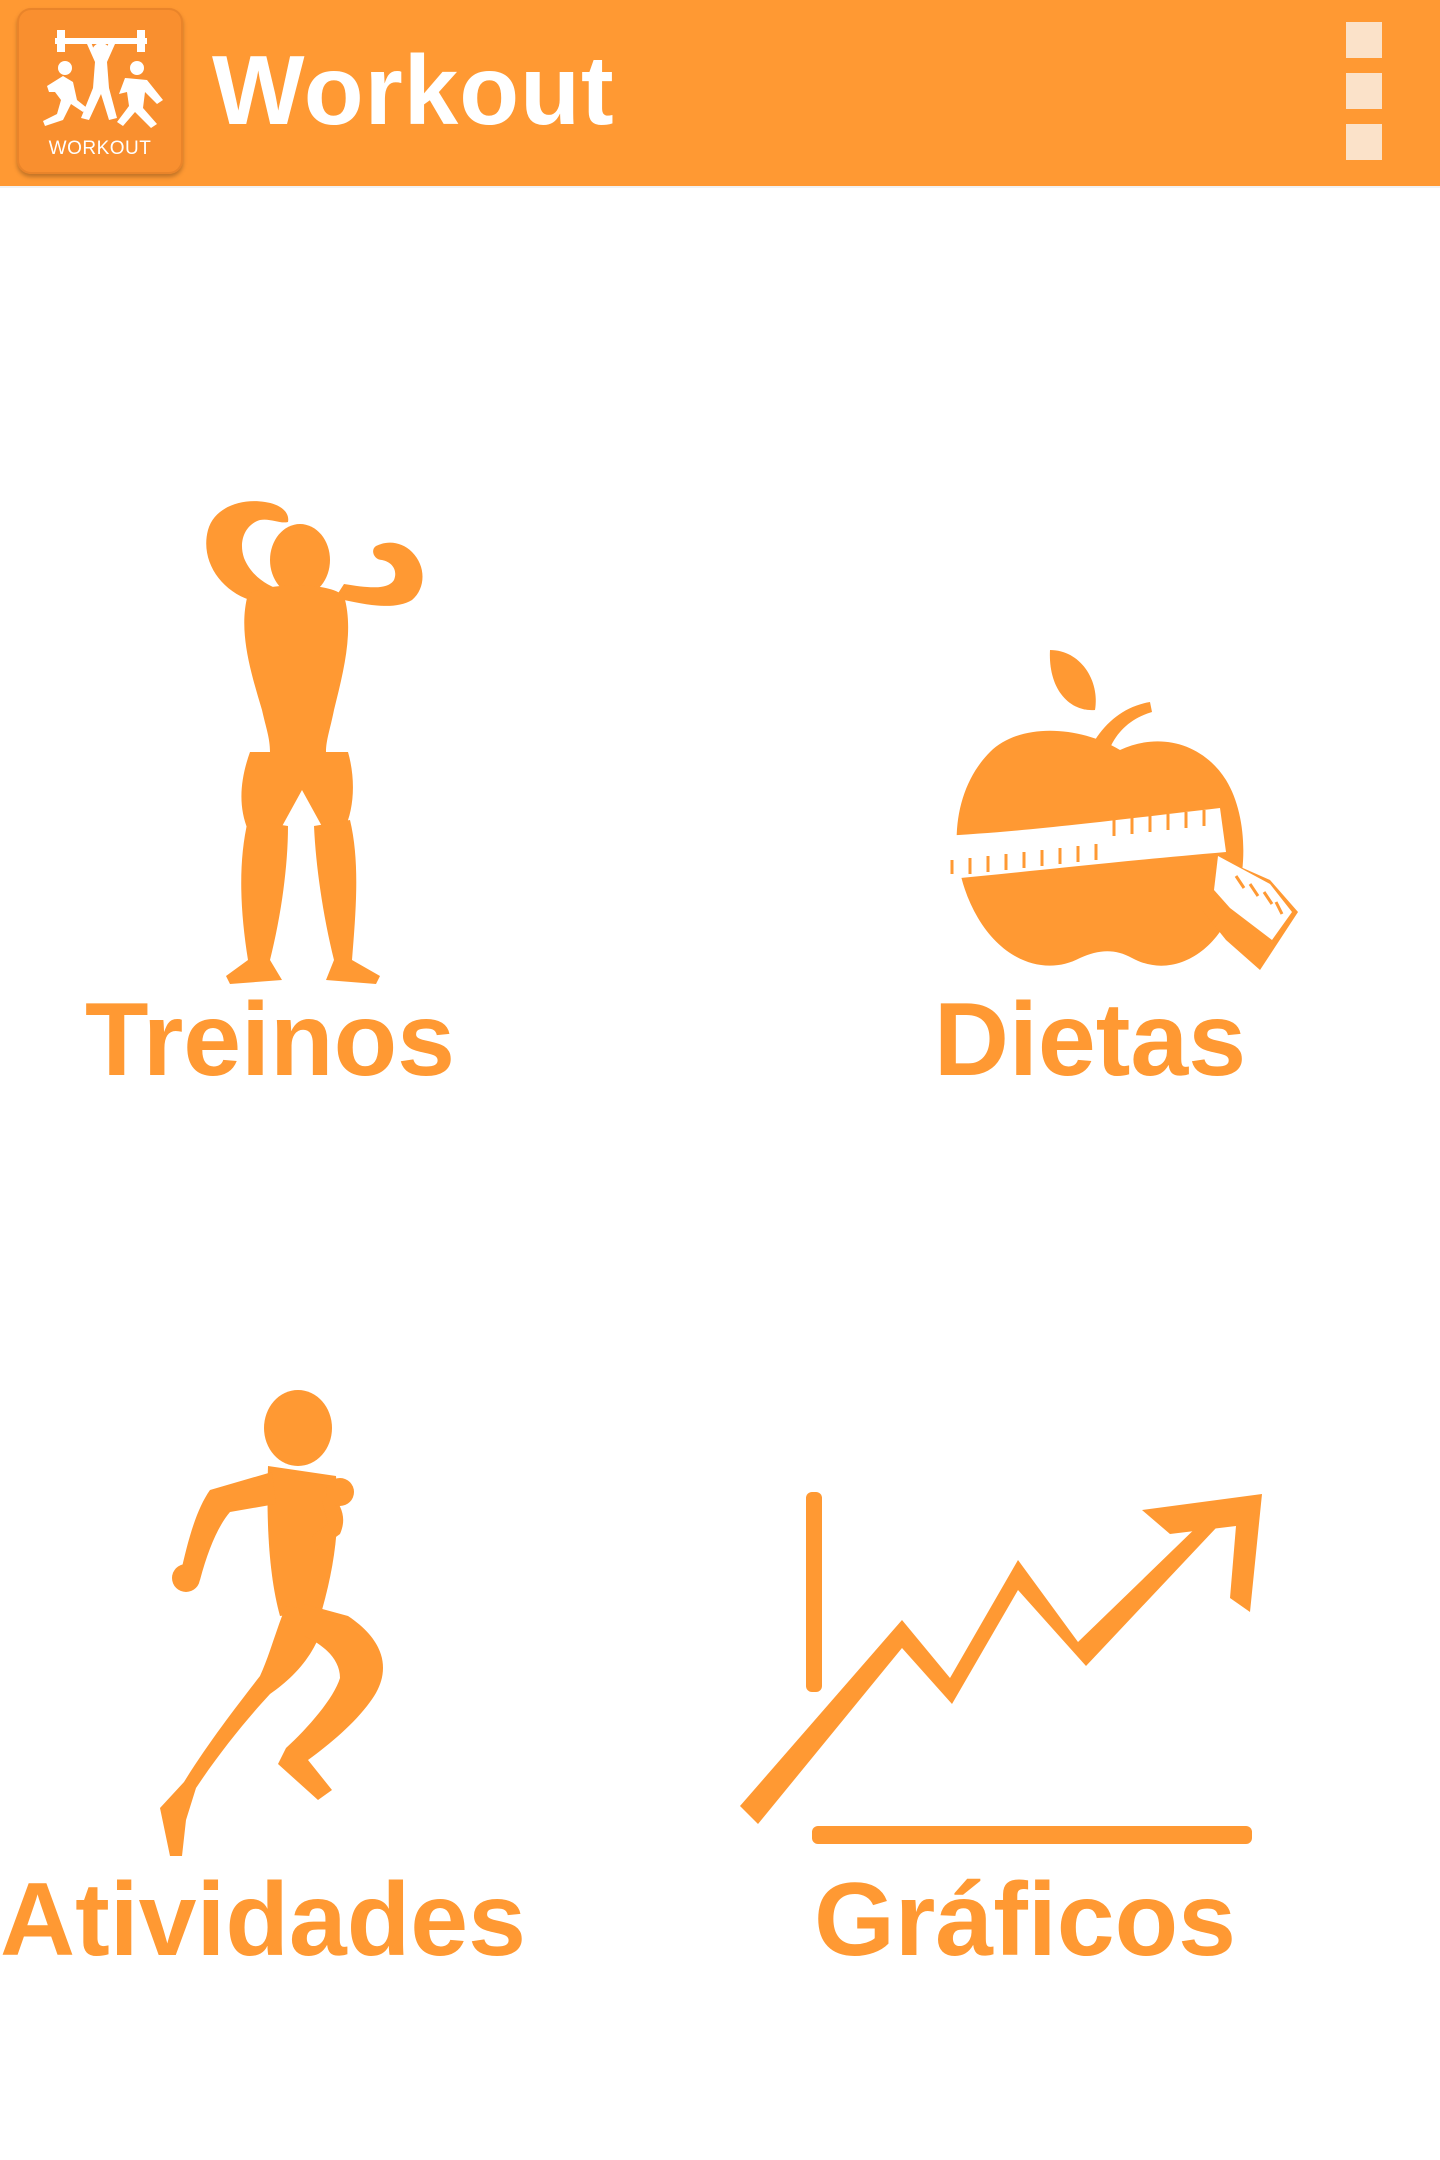 This screenshot has height=2160, width=1440. Describe the element at coordinates (314, 742) in the screenshot. I see `bodybuilder-icon` at that location.